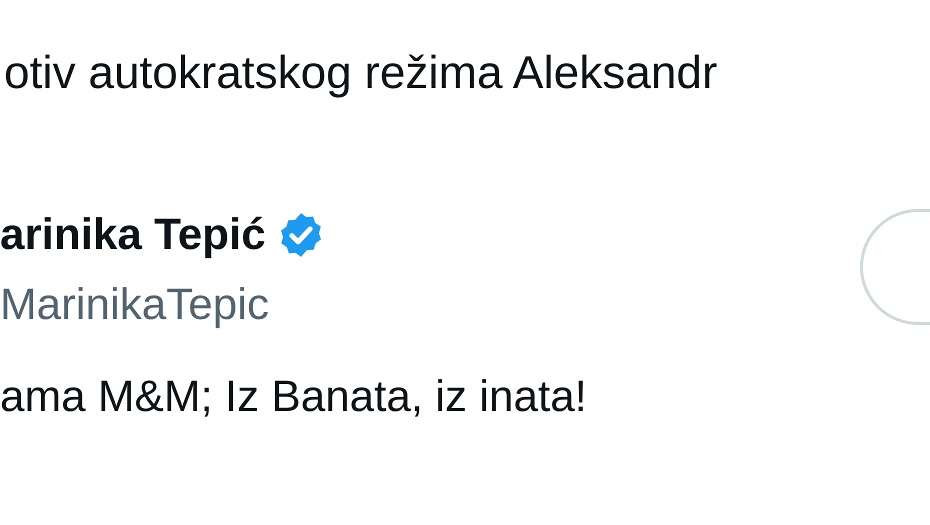 The height and width of the screenshot is (525, 930). Describe the element at coordinates (163, 305) in the screenshot. I see `author-handle: MarinikaTepic` at that location.